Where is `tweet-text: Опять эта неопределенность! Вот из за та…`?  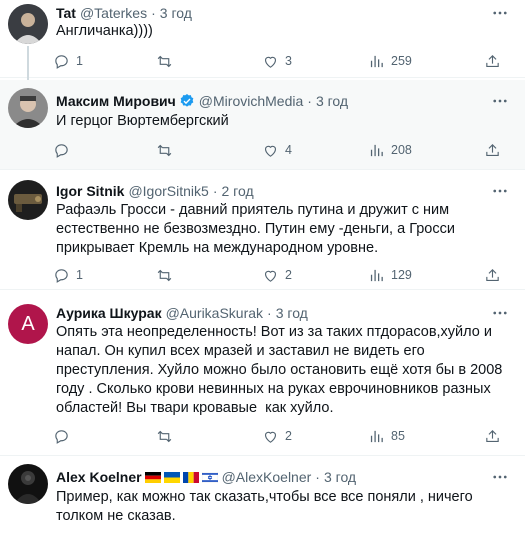
tweet-text: Опять эта неопределенность! Вот из за та… is located at coordinates (281, 370).